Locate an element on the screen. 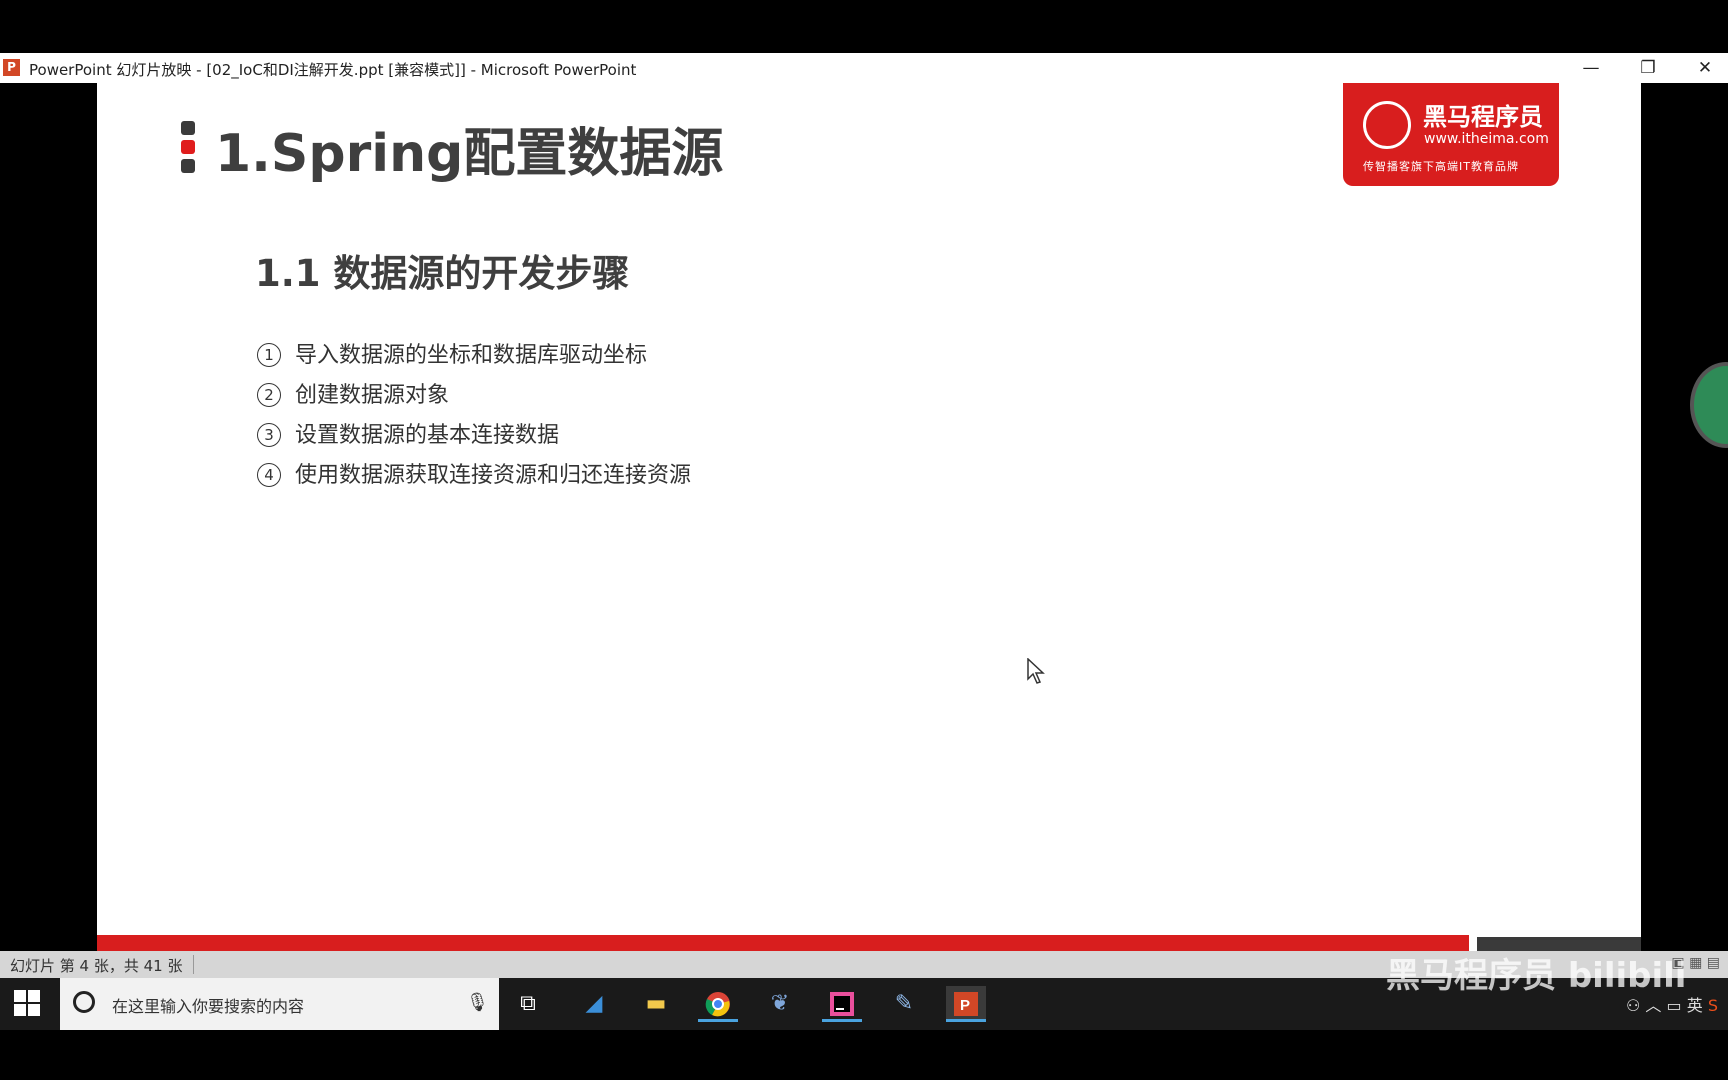  input-app-icon: S is located at coordinates (1713, 1005).